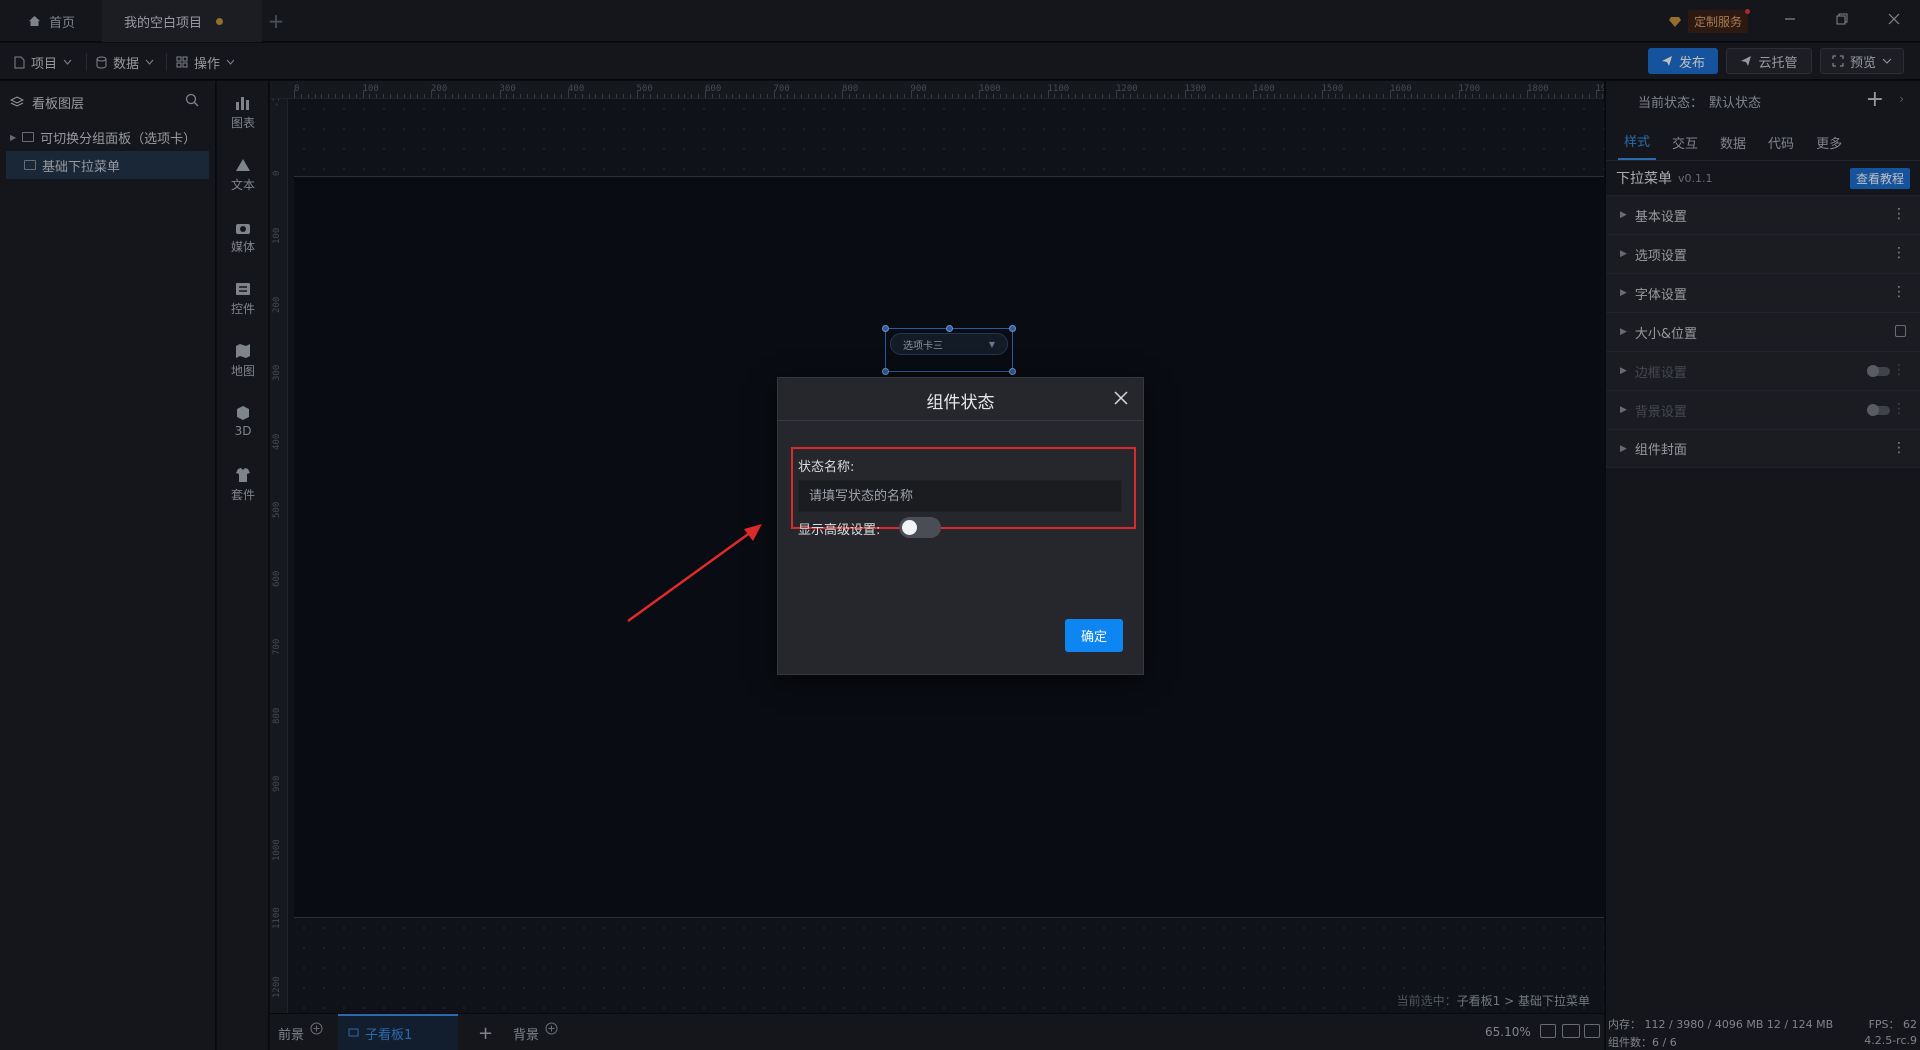 The width and height of the screenshot is (1920, 1050). Describe the element at coordinates (839, 530) in the screenshot. I see `advanced-settings-label: 显示高级设置:` at that location.